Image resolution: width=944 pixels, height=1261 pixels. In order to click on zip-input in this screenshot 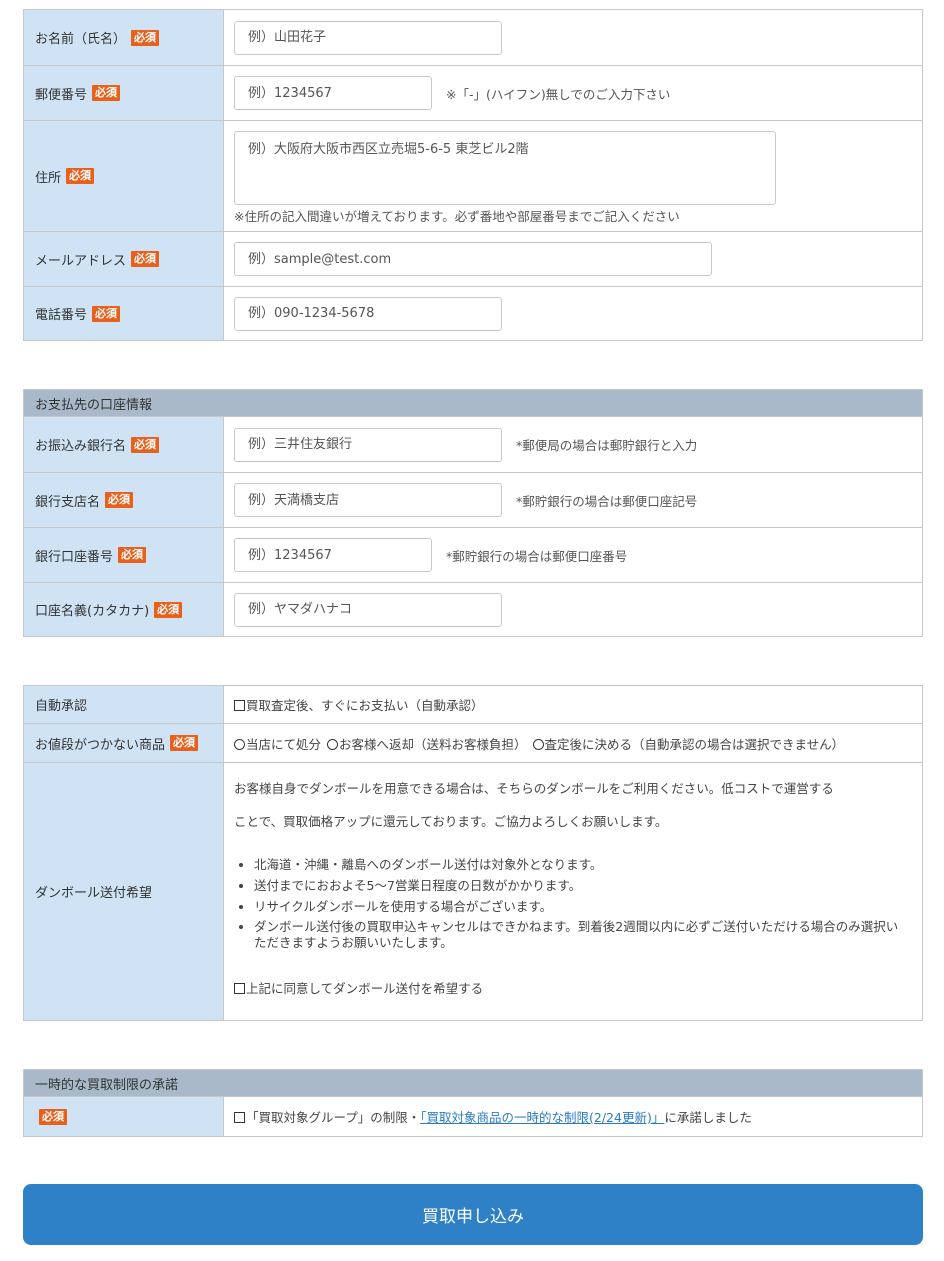, I will do `click(333, 93)`.